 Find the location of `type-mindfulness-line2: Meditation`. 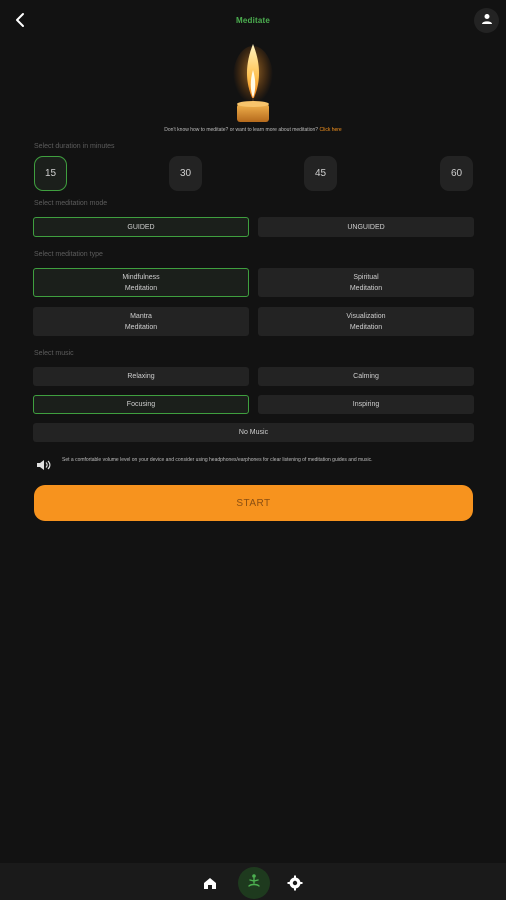

type-mindfulness-line2: Meditation is located at coordinates (141, 288).